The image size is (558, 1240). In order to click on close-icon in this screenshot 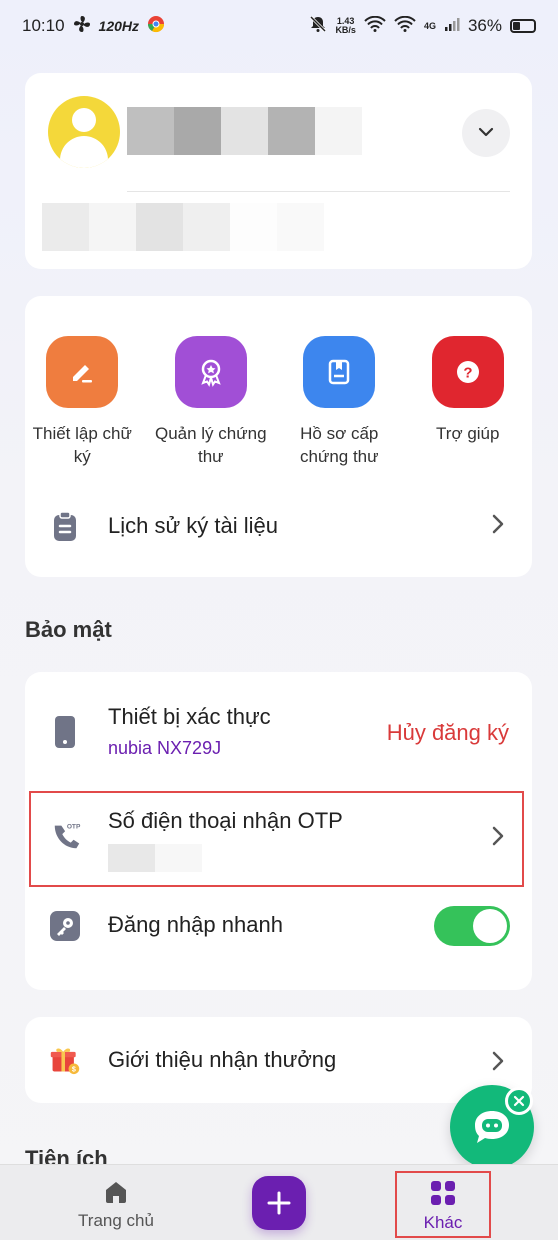, I will do `click(519, 1101)`.